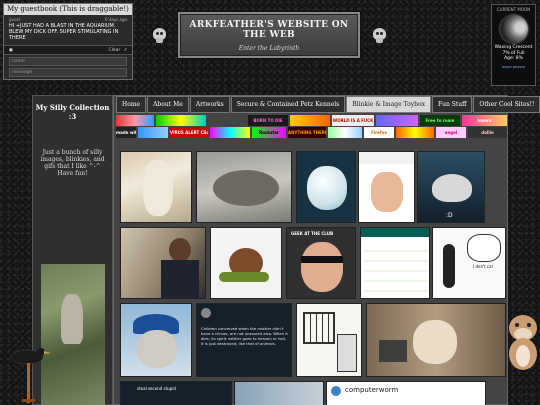 This screenshot has height=405, width=540. I want to click on entry-time: 6 days ago, so click(116, 19).